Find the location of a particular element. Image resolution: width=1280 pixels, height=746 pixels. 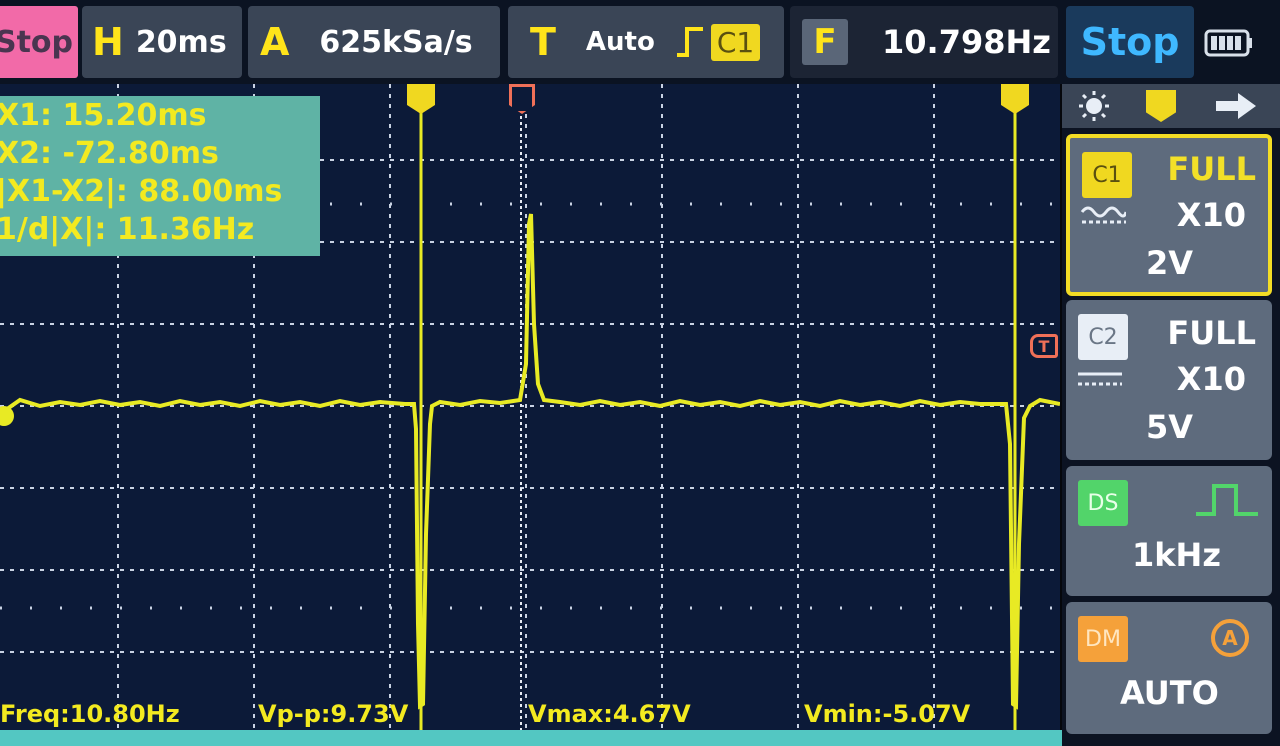

acquisition-label: A is located at coordinates (275, 42).